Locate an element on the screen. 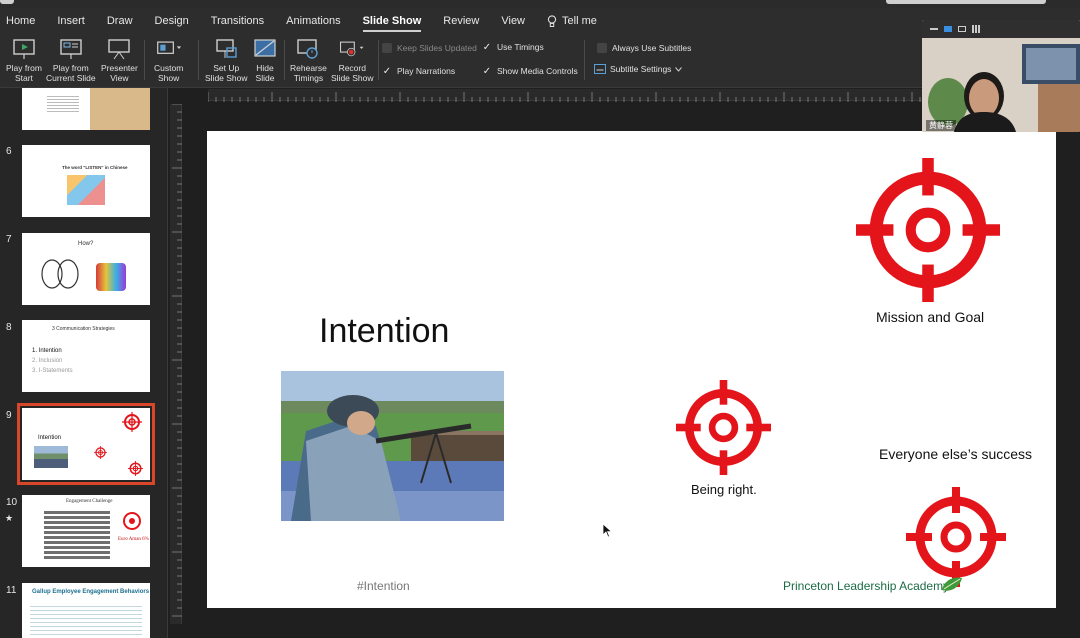 This screenshot has height=638, width=1080. window-view-icon is located at coordinates (962, 29).